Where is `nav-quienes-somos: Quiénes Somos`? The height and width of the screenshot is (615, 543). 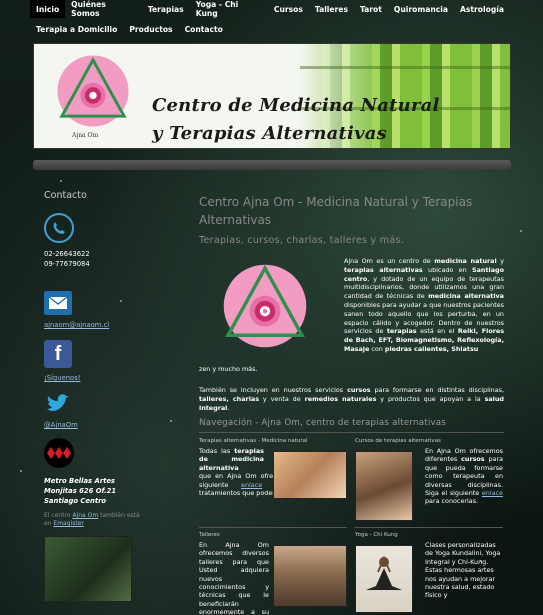 nav-quienes-somos: Quiénes Somos is located at coordinates (103, 9).